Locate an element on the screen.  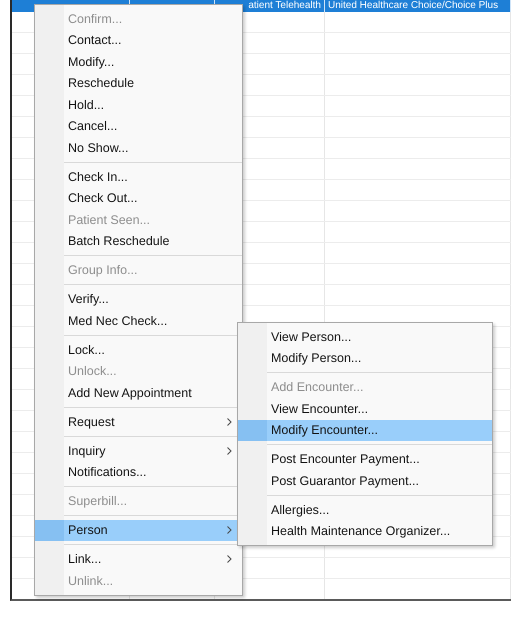
menu-item: Batch Reschedule is located at coordinates (138, 241).